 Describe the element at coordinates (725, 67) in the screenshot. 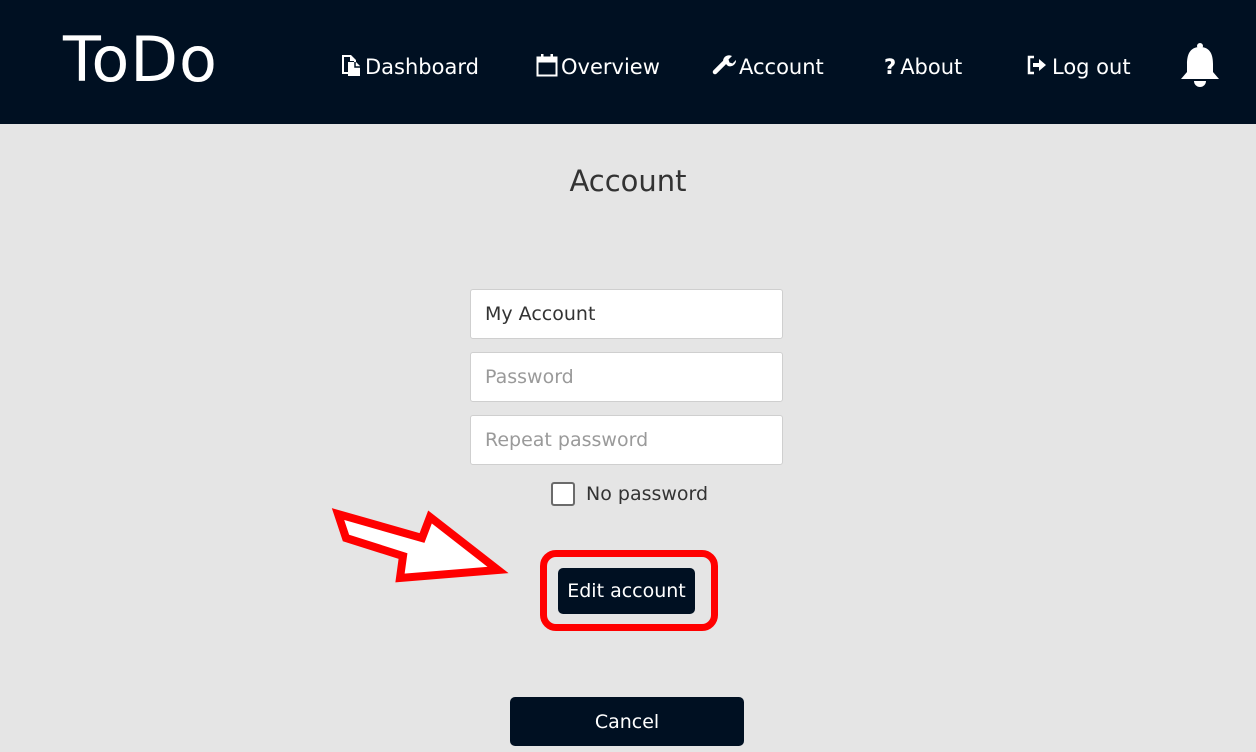

I see `wrench-icon` at that location.